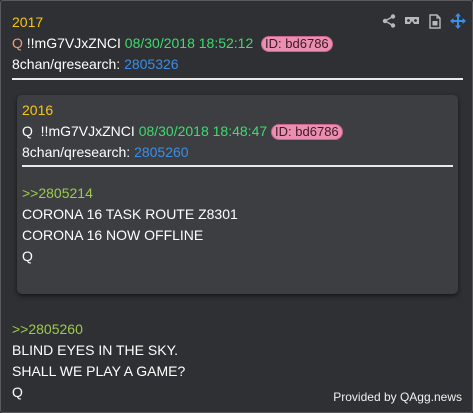 The image size is (473, 413). What do you see at coordinates (57, 193) in the screenshot?
I see `quoted-reference-link: >>2805214` at bounding box center [57, 193].